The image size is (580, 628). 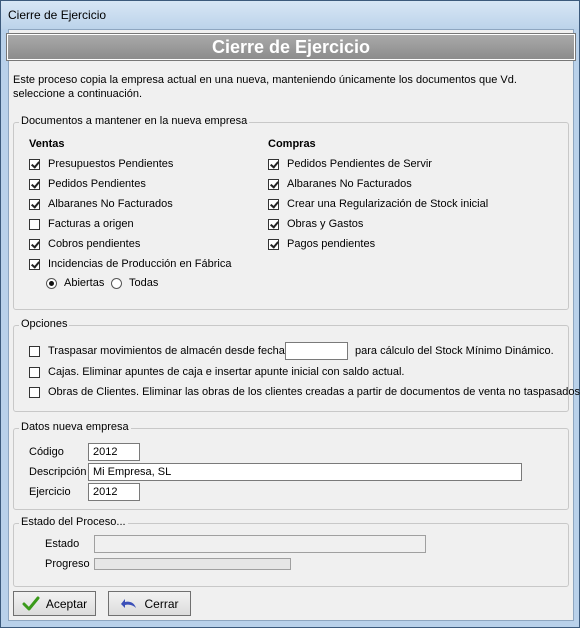 I want to click on radio-label: Abiertas, so click(x=84, y=283).